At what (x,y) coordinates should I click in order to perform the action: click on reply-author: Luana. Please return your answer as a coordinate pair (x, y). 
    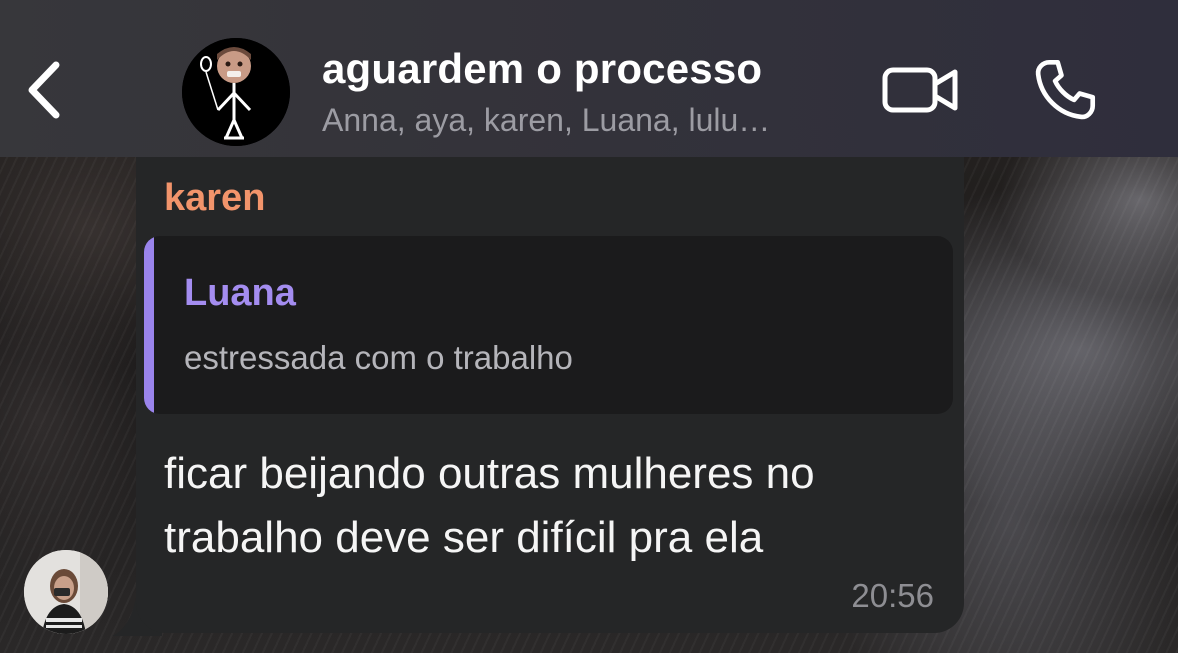
    Looking at the image, I should click on (240, 293).